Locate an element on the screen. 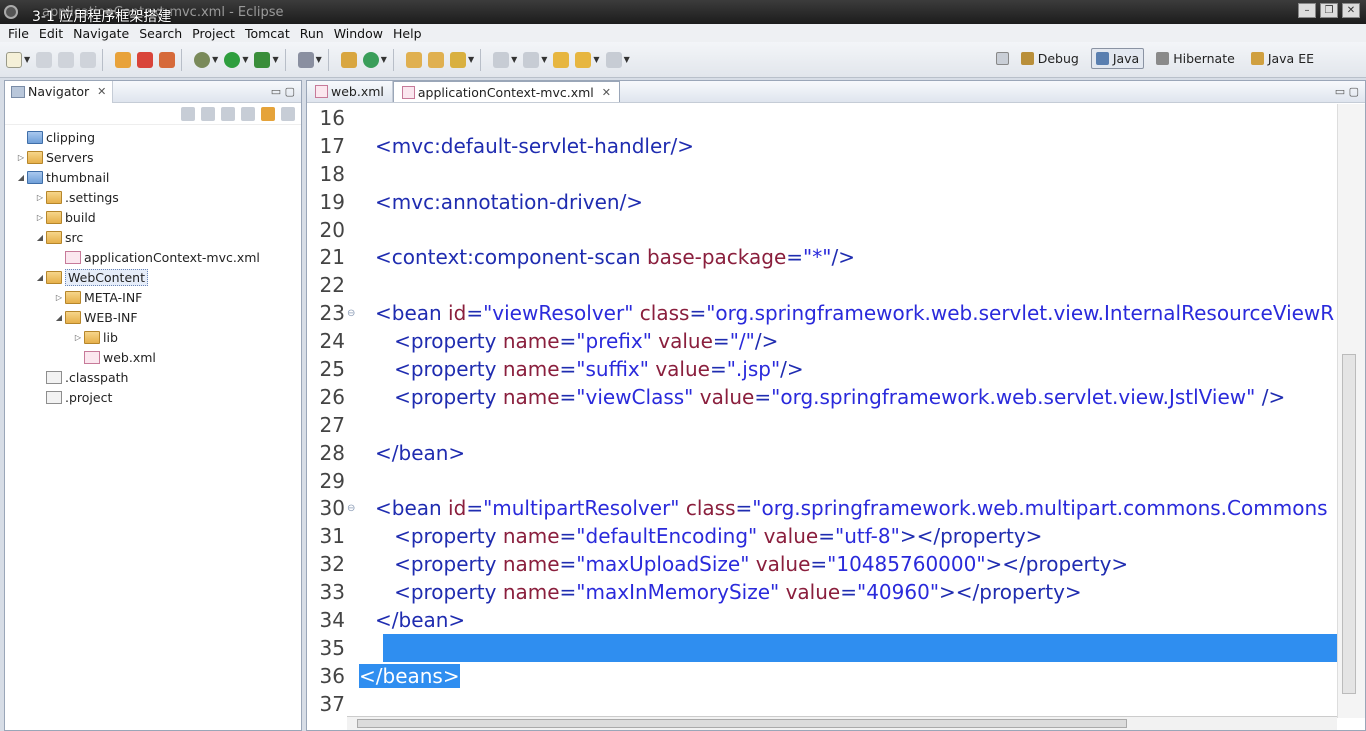 The width and height of the screenshot is (1366, 731). print-icon is located at coordinates (88, 59).